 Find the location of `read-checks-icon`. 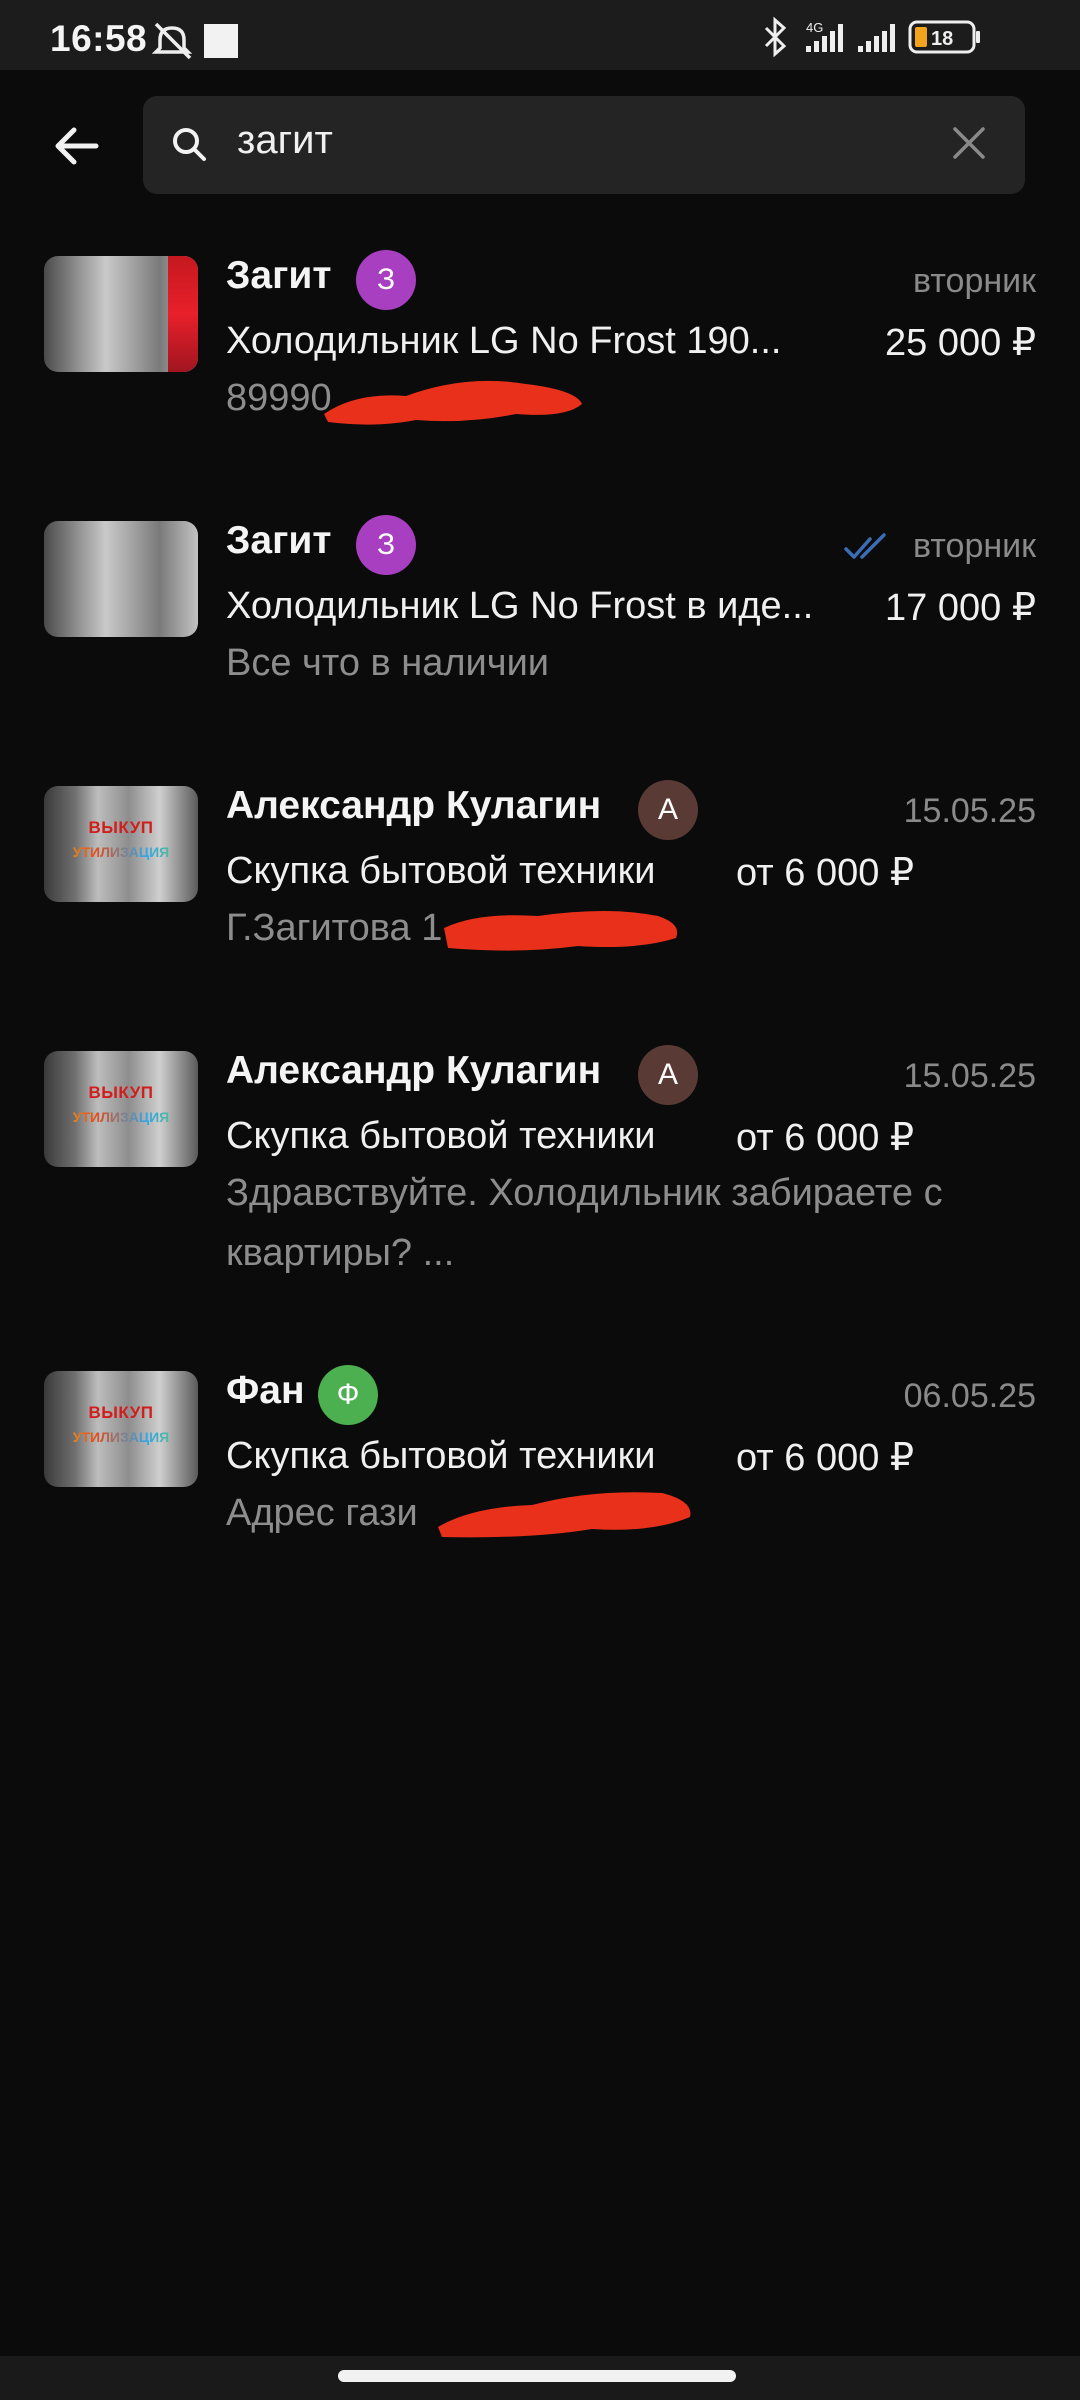

read-checks-icon is located at coordinates (865, 546).